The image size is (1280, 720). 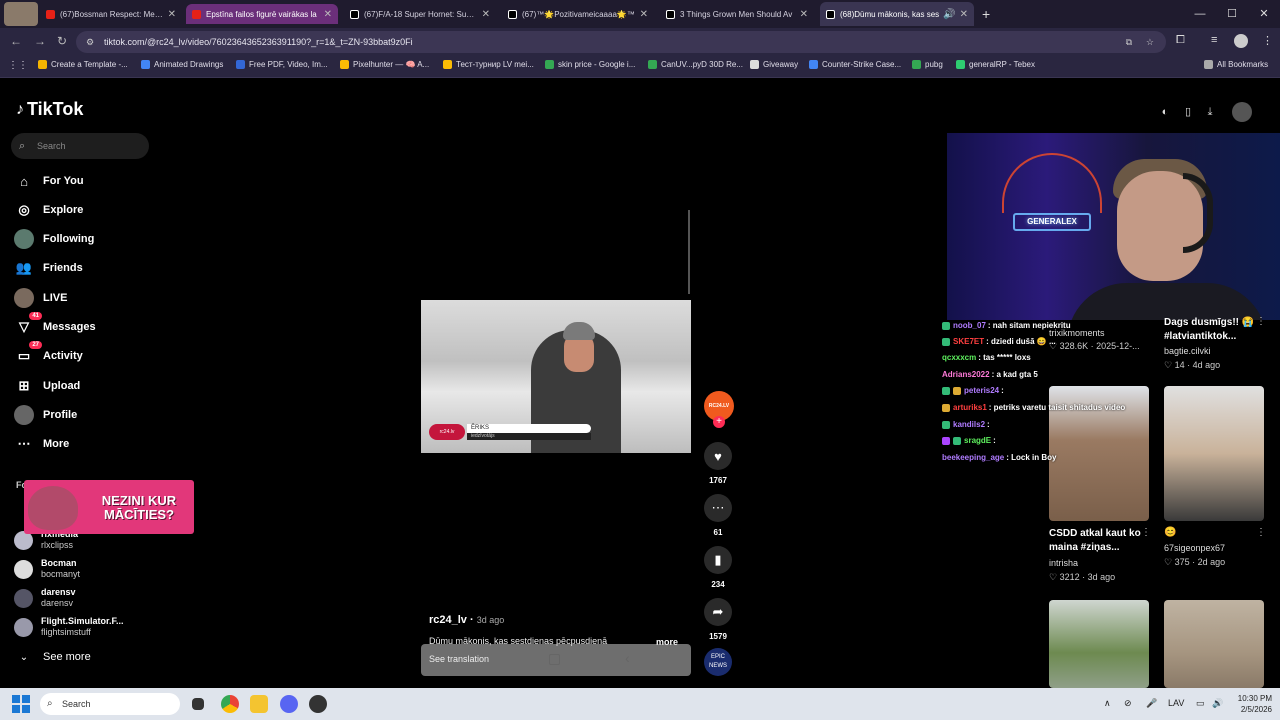 What do you see at coordinates (48, 268) in the screenshot?
I see `nav-friends: 👥 Friends` at bounding box center [48, 268].